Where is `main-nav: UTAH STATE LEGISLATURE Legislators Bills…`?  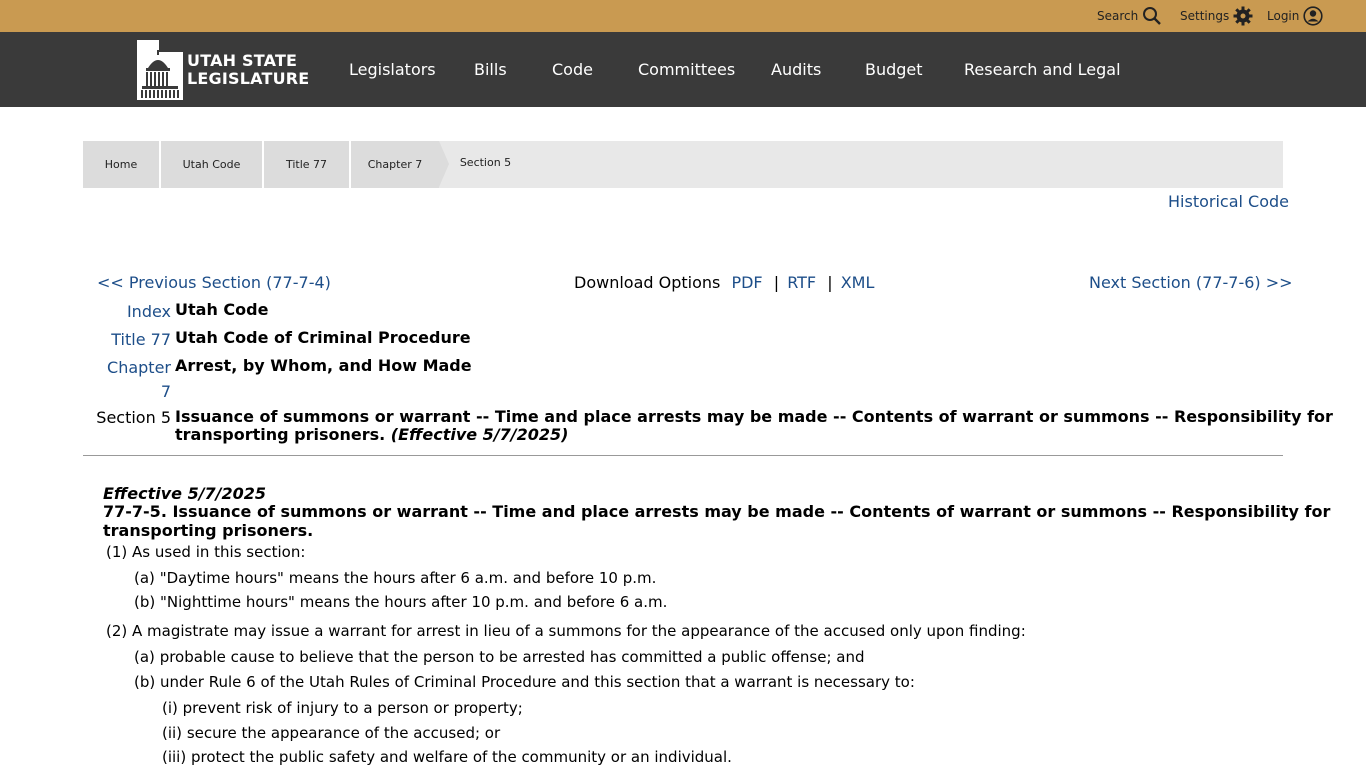
main-nav: UTAH STATE LEGISLATURE Legislators Bills… is located at coordinates (683, 69).